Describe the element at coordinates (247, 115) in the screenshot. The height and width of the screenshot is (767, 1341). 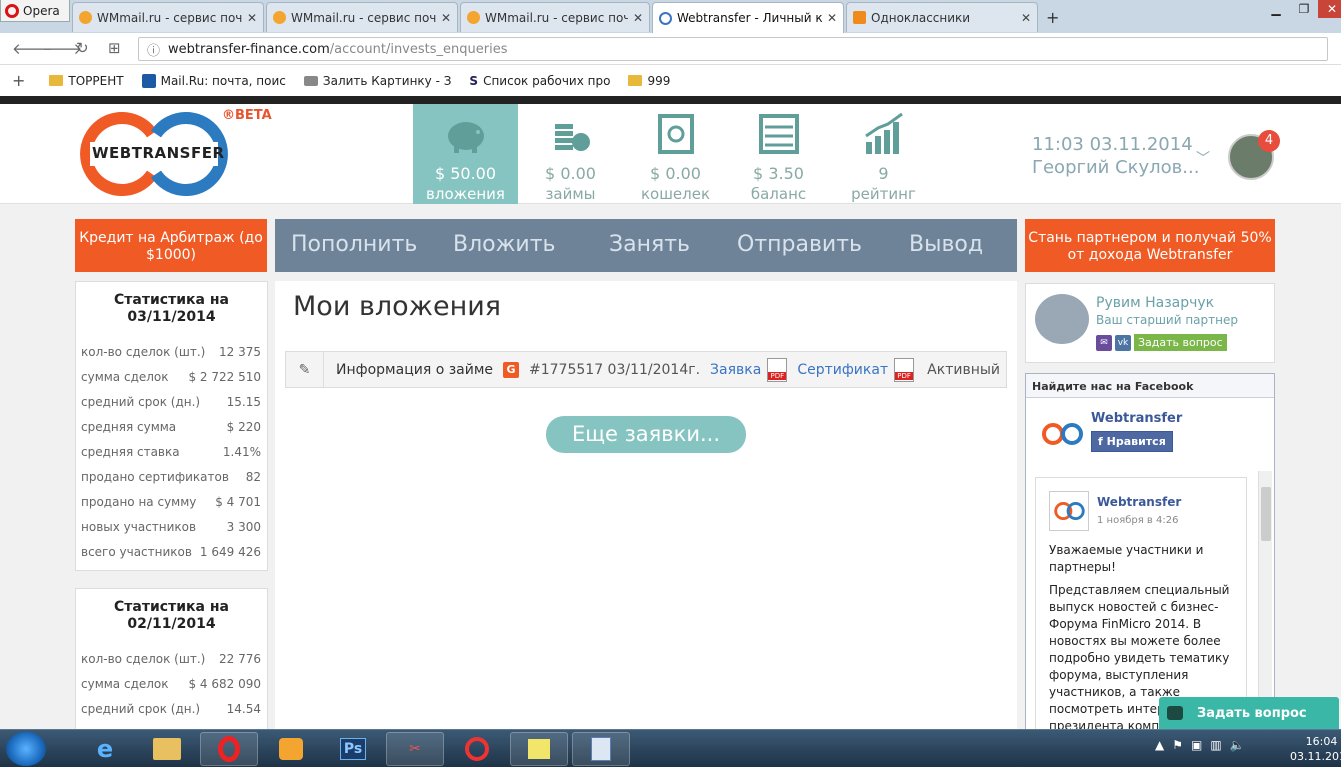
I see `beta-badge: ®BETA` at that location.